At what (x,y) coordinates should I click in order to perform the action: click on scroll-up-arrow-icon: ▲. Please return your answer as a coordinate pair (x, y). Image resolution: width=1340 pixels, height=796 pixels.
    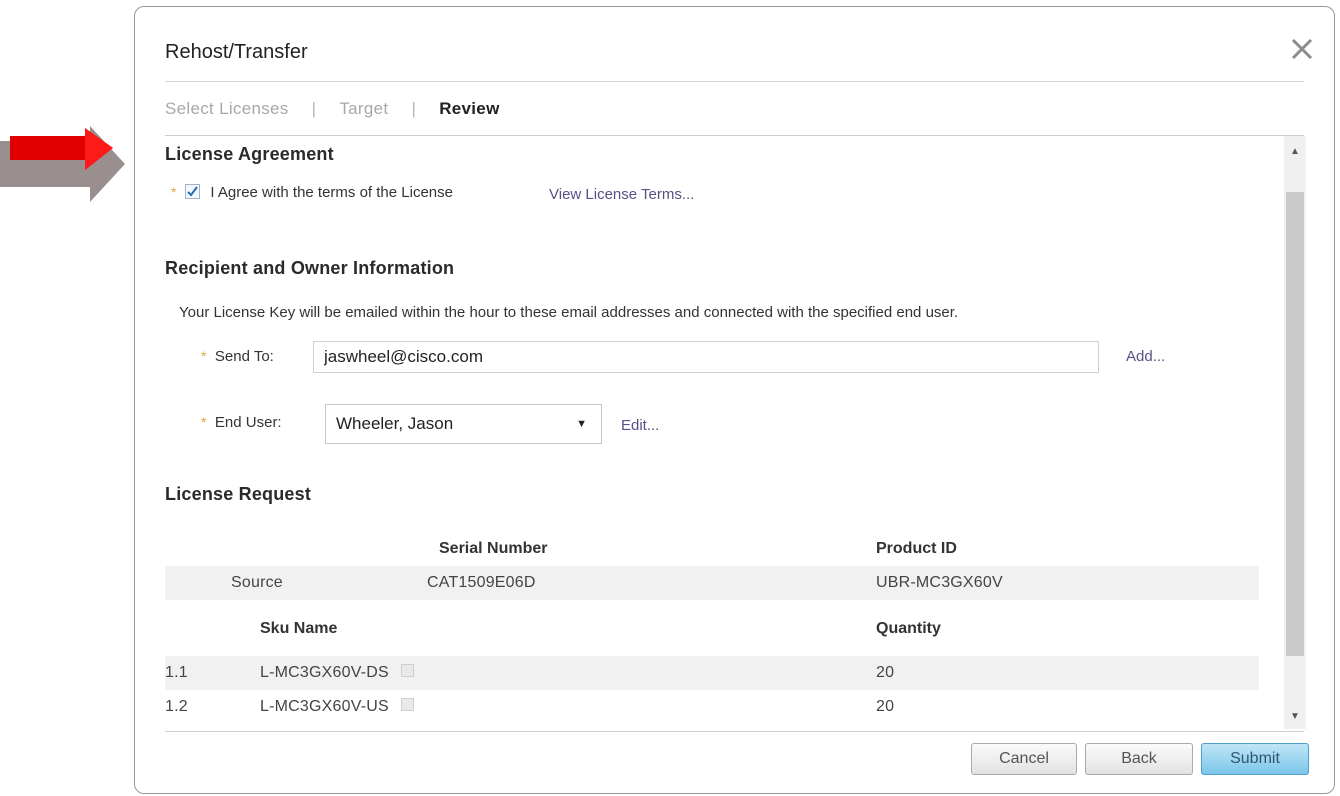
    Looking at the image, I should click on (1295, 151).